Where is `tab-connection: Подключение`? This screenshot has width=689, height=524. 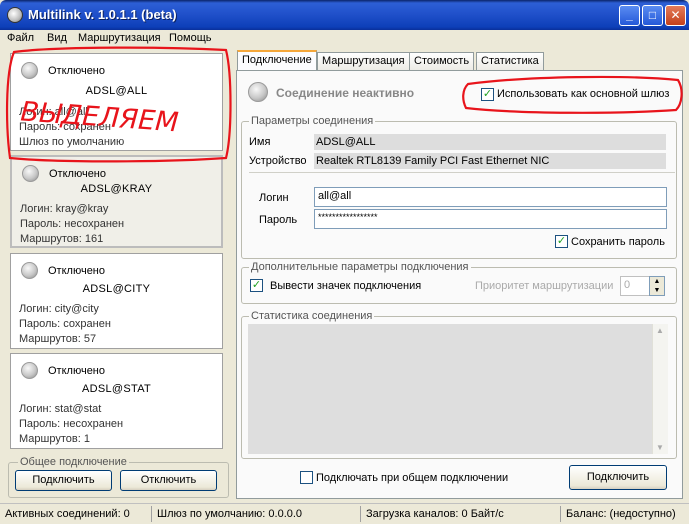 tab-connection: Подключение is located at coordinates (277, 60).